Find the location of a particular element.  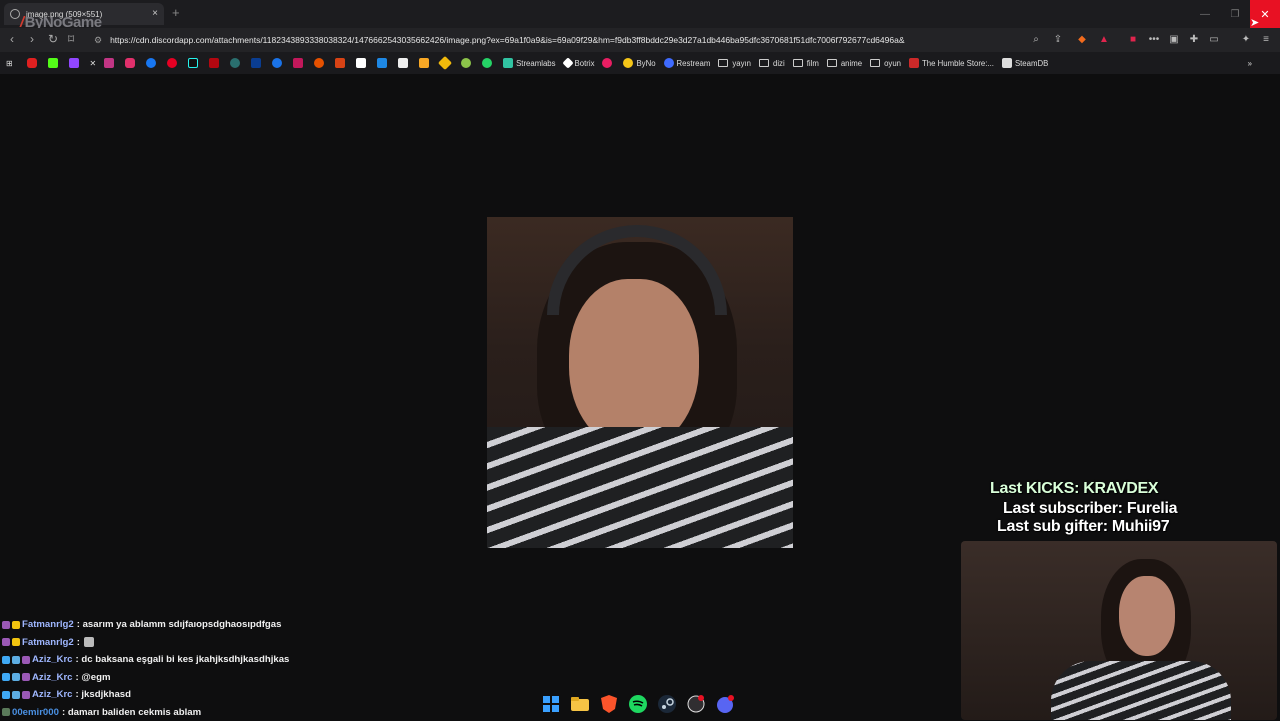

kick-icon is located at coordinates (54, 63).